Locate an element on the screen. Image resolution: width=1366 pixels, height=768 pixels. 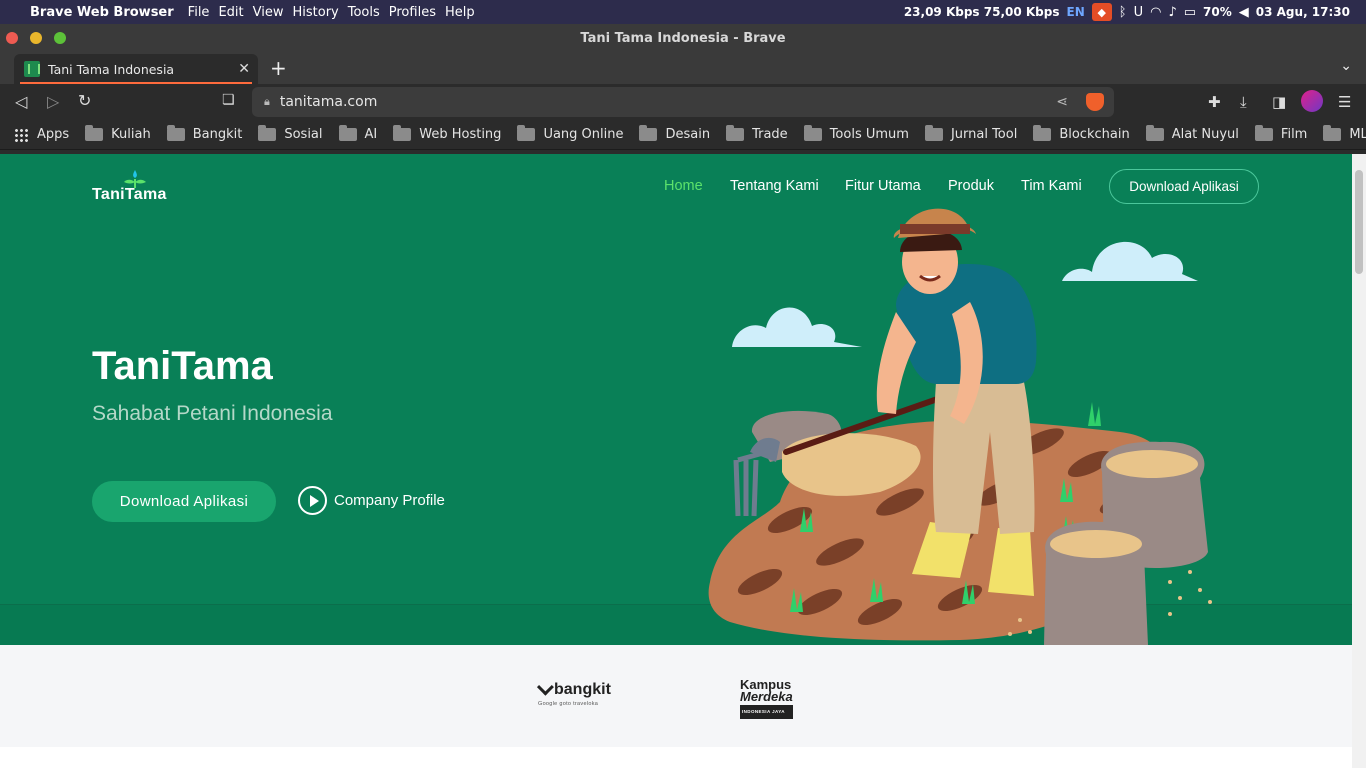
nav-produk: Produk is located at coordinates (971, 186).